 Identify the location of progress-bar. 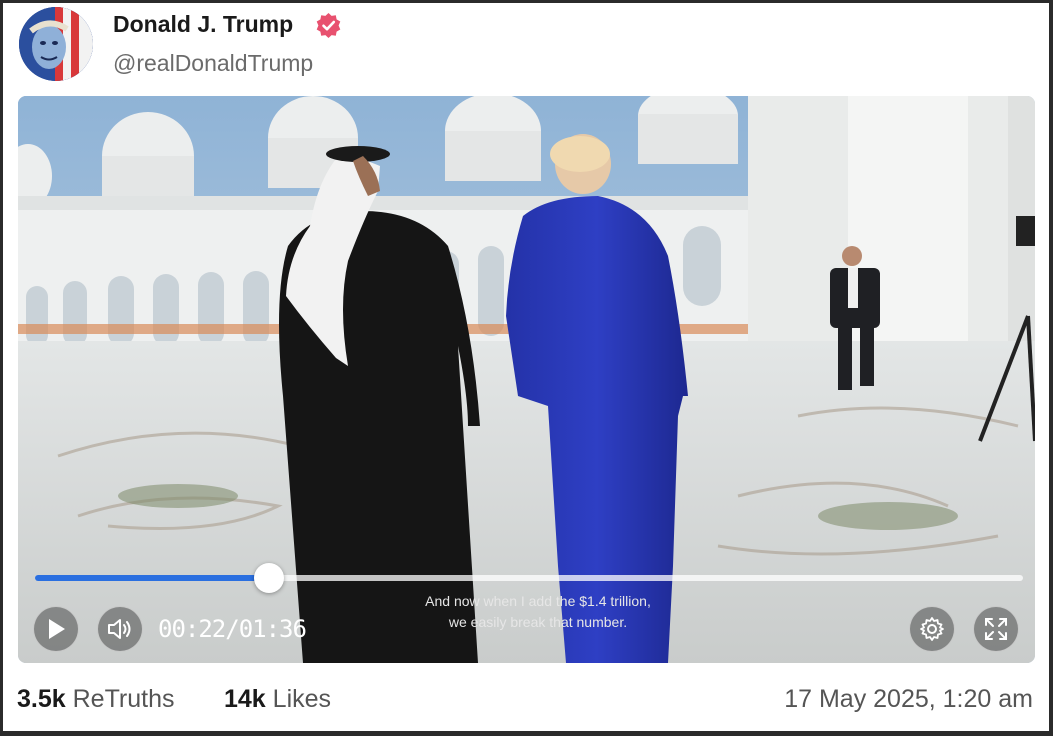
(529, 578).